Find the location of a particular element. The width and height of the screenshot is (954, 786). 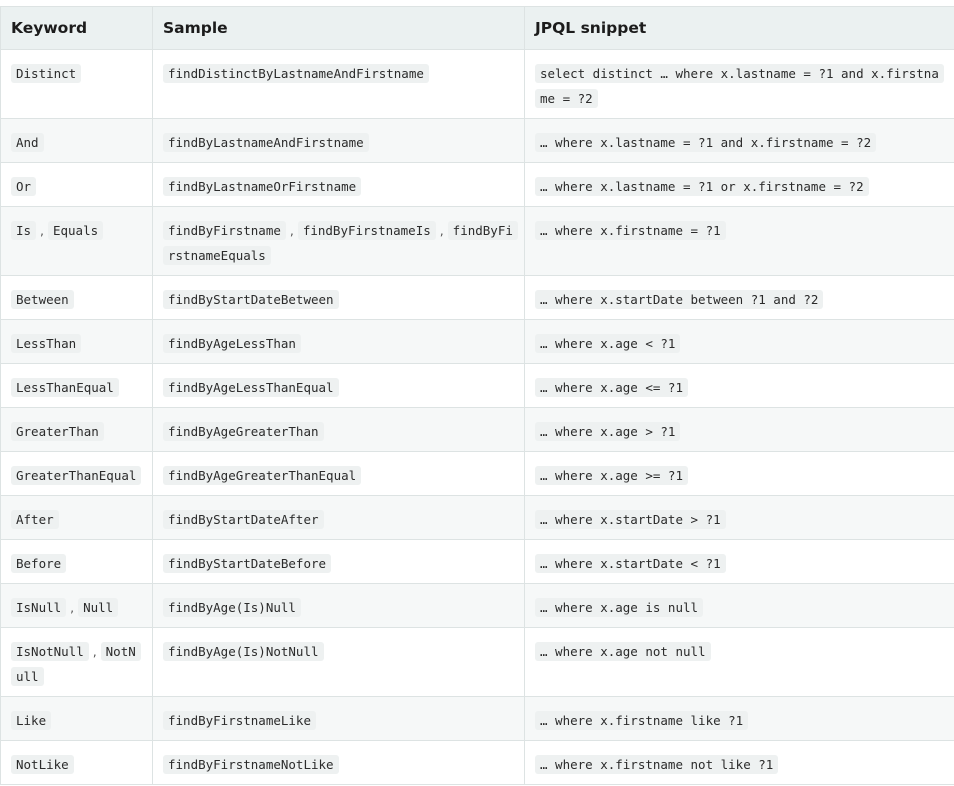

header-row: Keyword Sample JPQL snippet is located at coordinates (477, 28).